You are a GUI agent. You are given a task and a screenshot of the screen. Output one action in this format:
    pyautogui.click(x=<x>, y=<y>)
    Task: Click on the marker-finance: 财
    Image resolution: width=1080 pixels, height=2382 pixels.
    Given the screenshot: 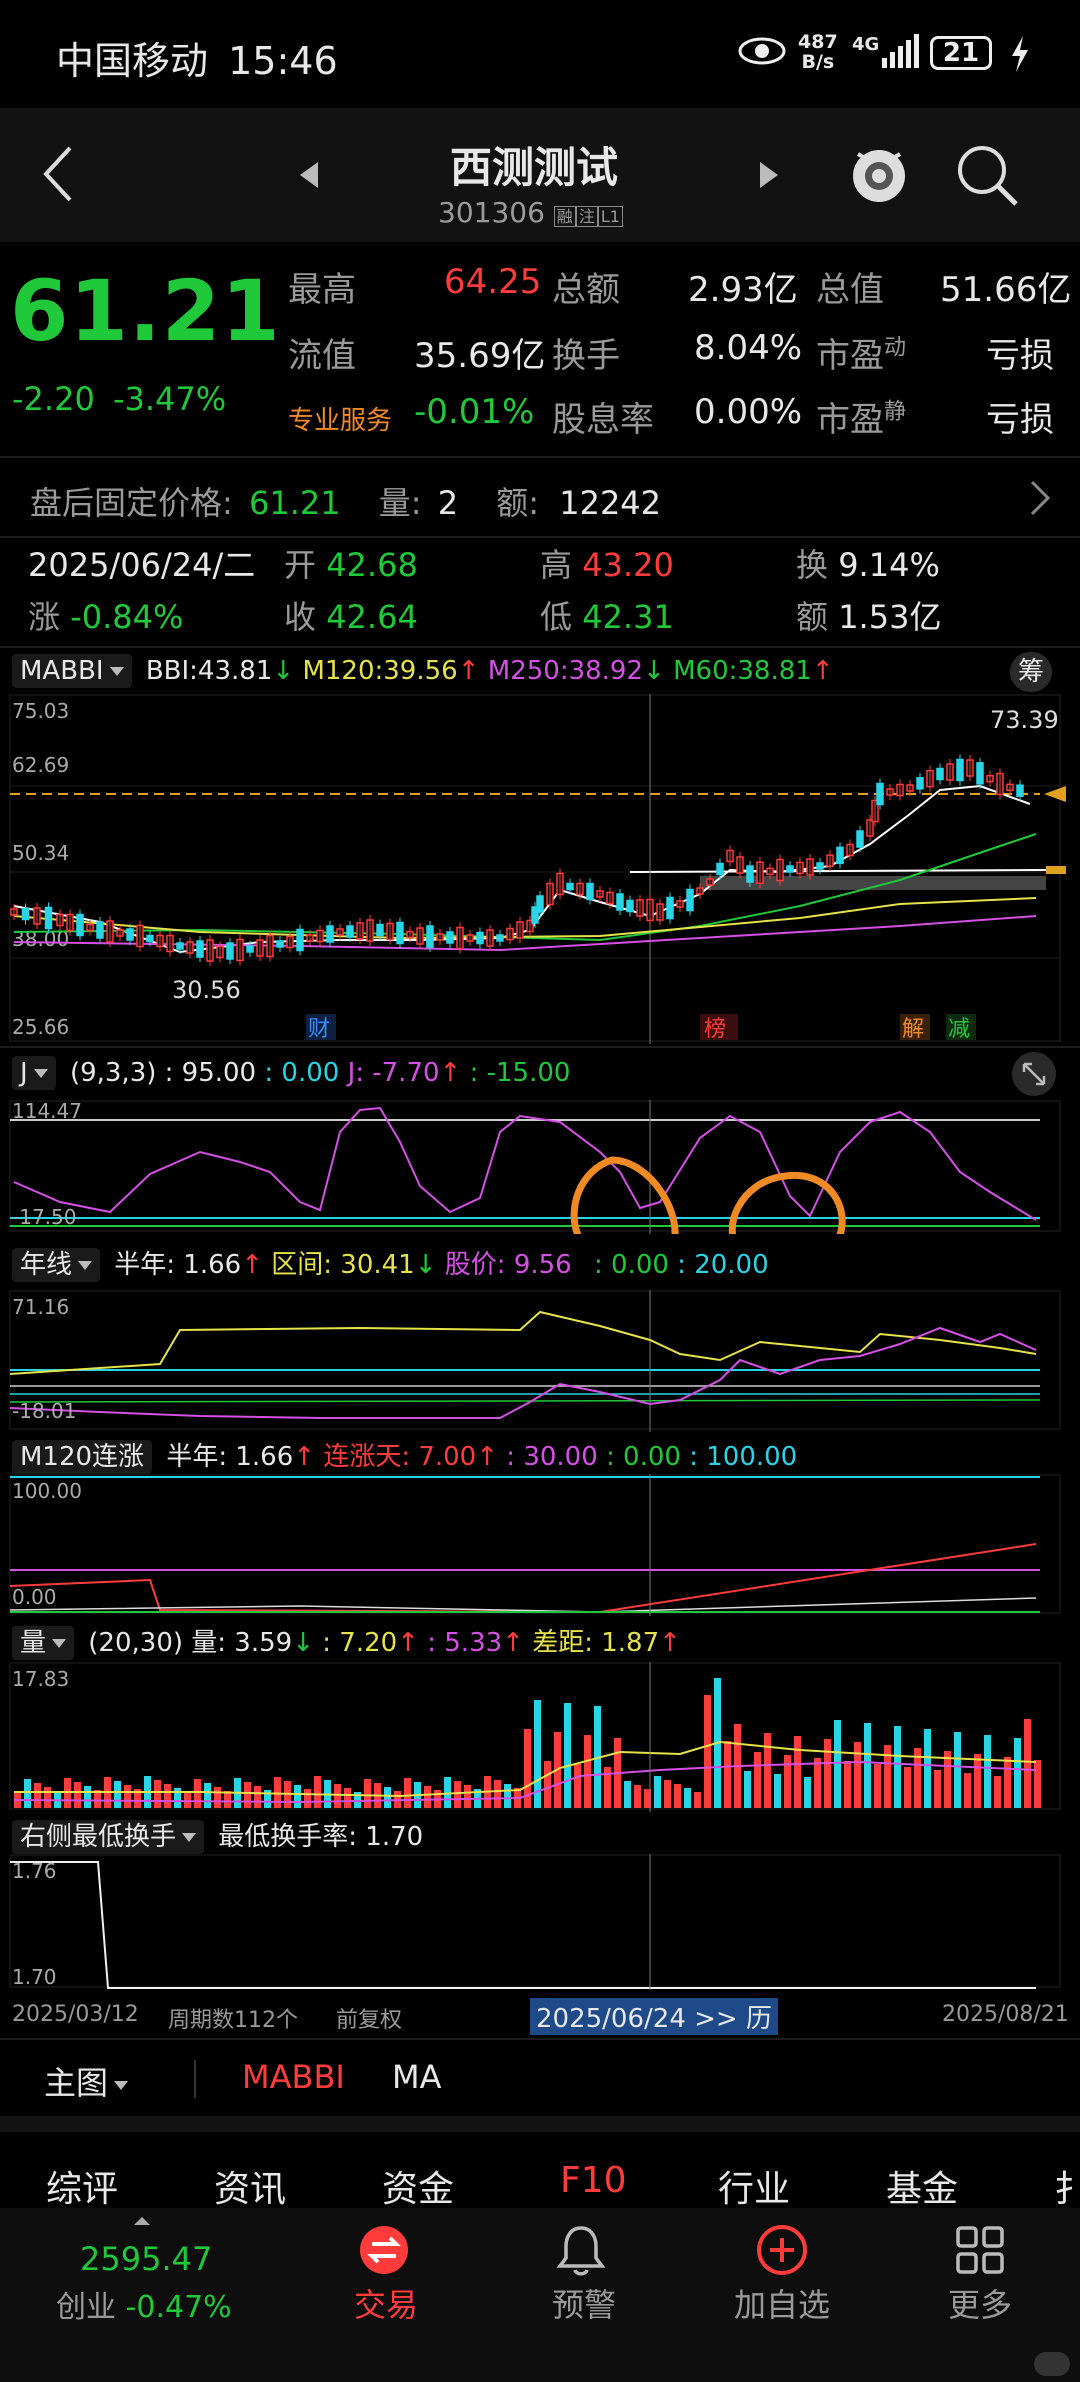 What is the action you would take?
    pyautogui.click(x=319, y=1029)
    